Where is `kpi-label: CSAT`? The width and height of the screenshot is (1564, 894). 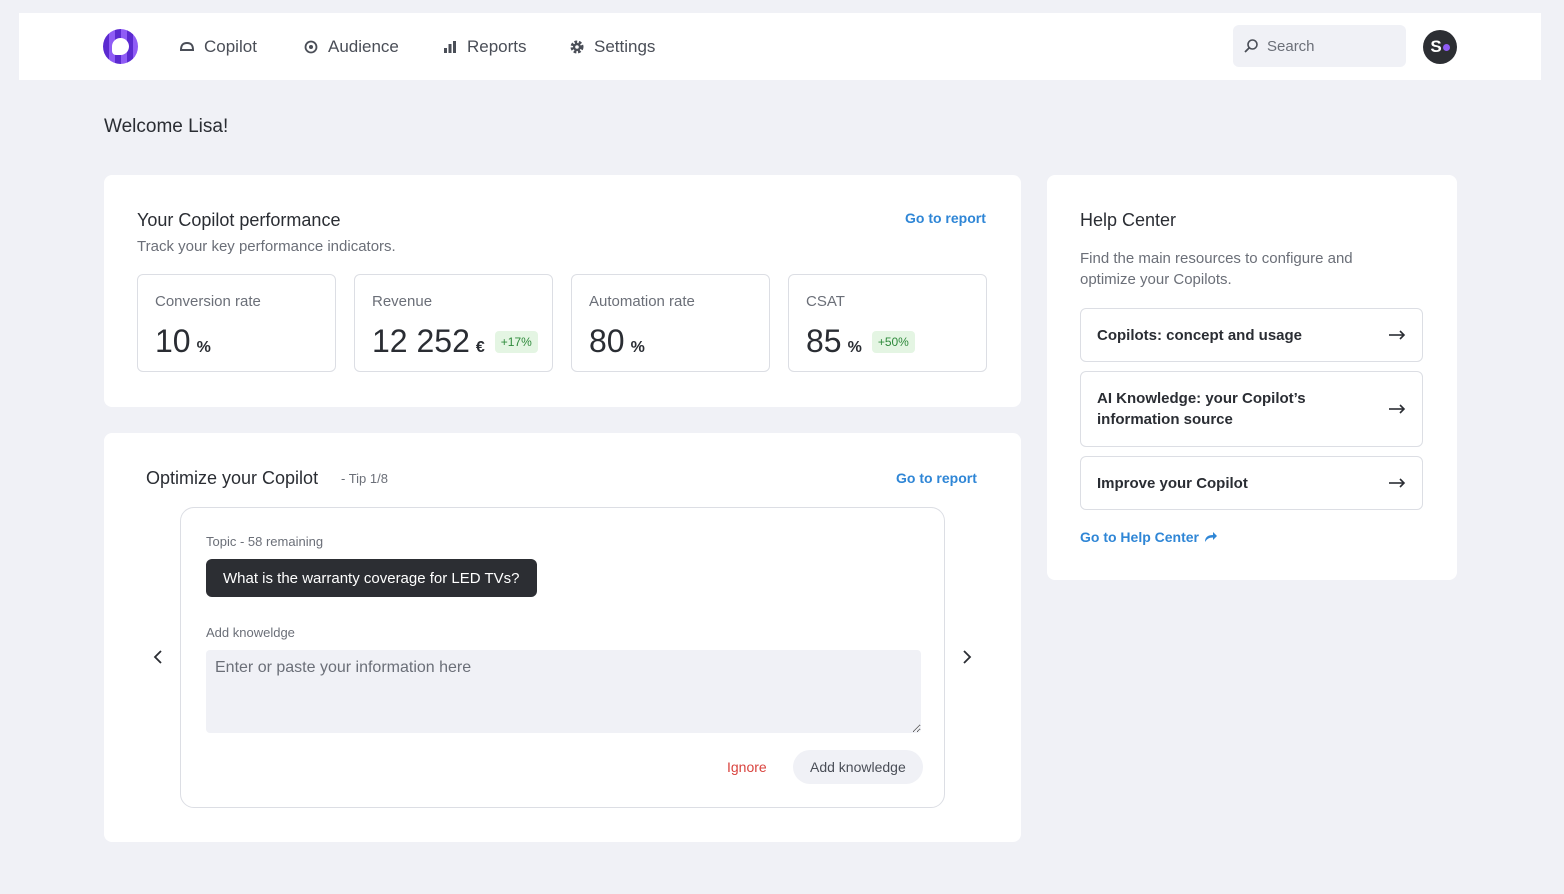
kpi-label: CSAT is located at coordinates (825, 301).